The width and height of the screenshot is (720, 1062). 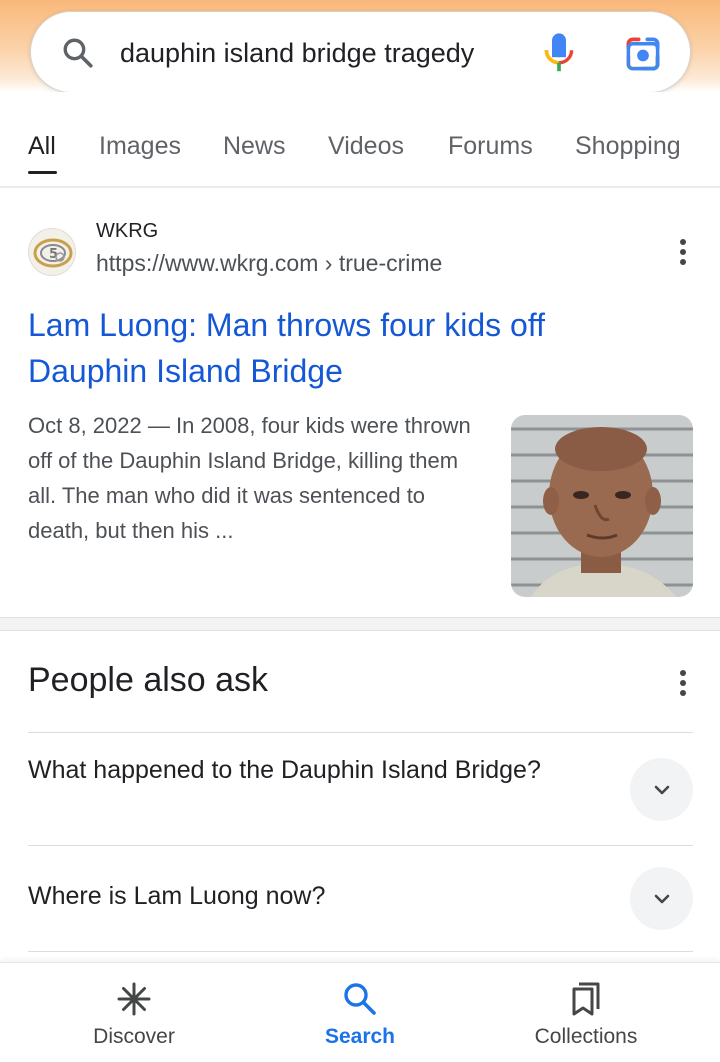 I want to click on result-thumbnail, so click(x=602, y=506).